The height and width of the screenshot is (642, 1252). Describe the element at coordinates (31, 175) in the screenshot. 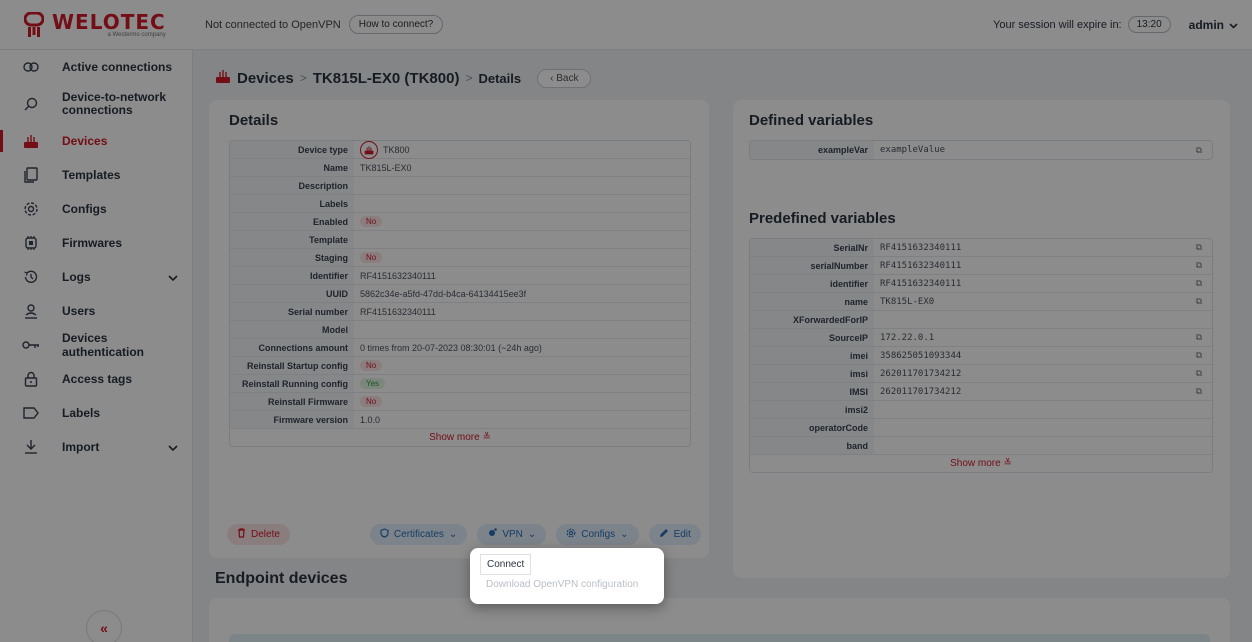

I see `copy-icon` at that location.